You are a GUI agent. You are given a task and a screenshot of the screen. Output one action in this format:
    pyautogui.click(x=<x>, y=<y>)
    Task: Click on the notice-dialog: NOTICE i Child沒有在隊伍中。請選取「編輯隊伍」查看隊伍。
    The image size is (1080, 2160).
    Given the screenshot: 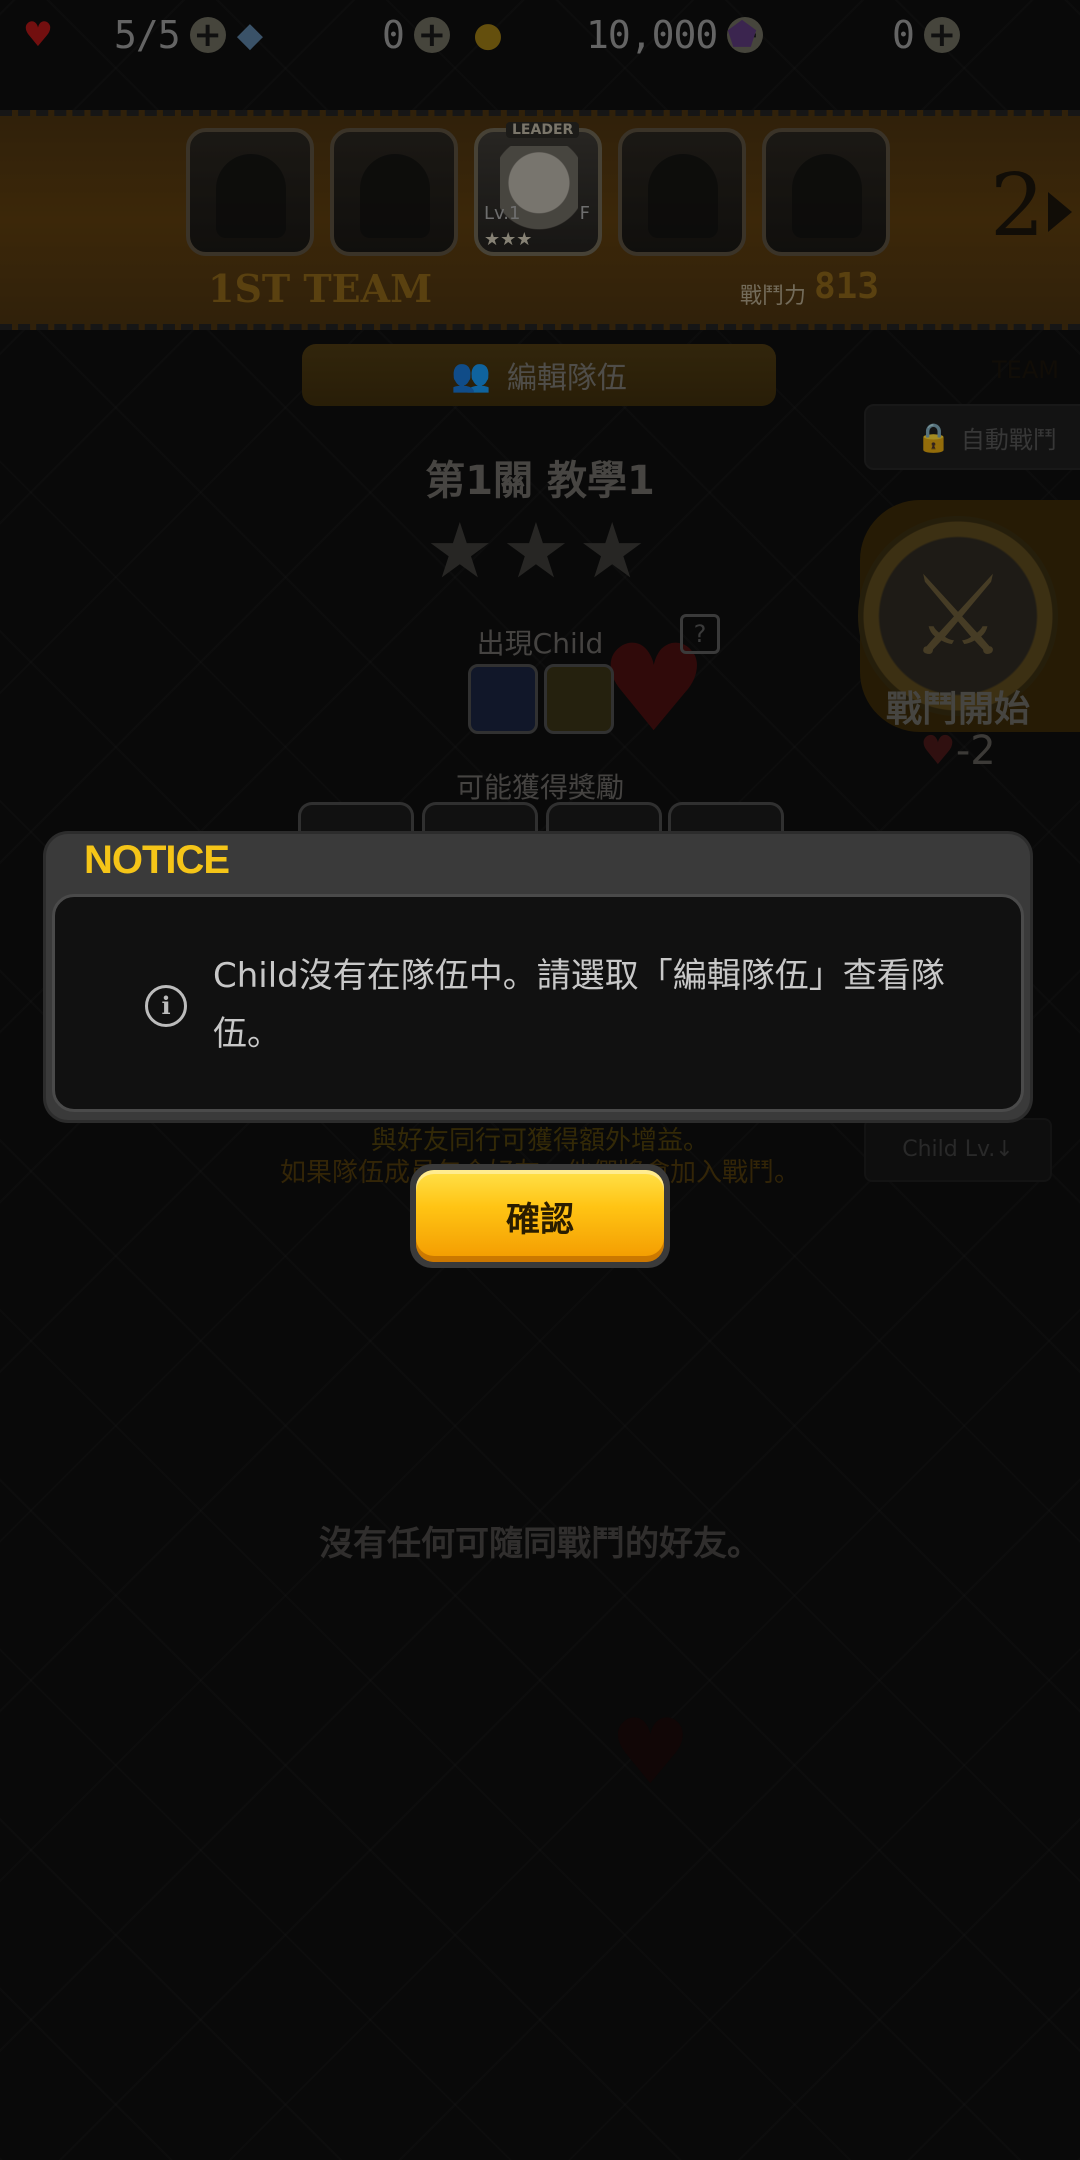 What is the action you would take?
    pyautogui.click(x=538, y=977)
    